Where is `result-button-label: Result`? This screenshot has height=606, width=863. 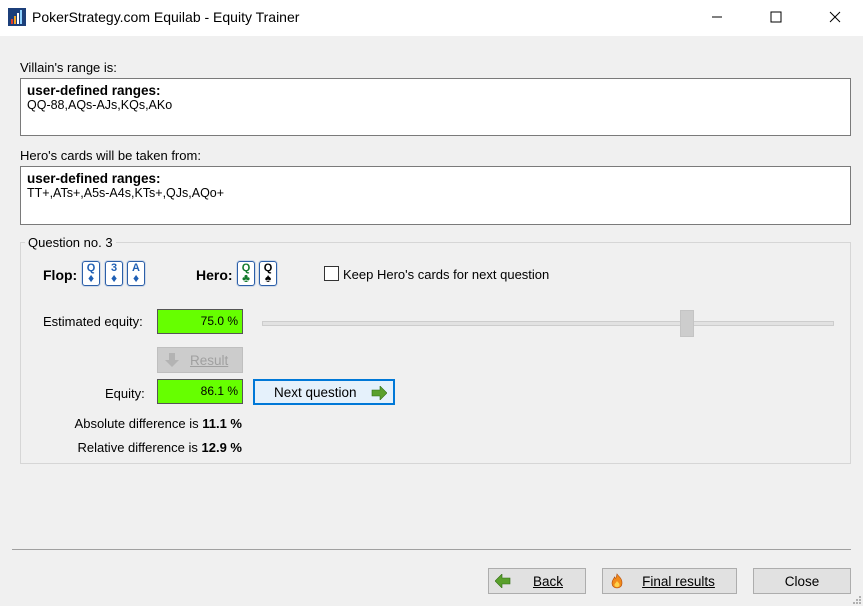
result-button-label: Result is located at coordinates (209, 360).